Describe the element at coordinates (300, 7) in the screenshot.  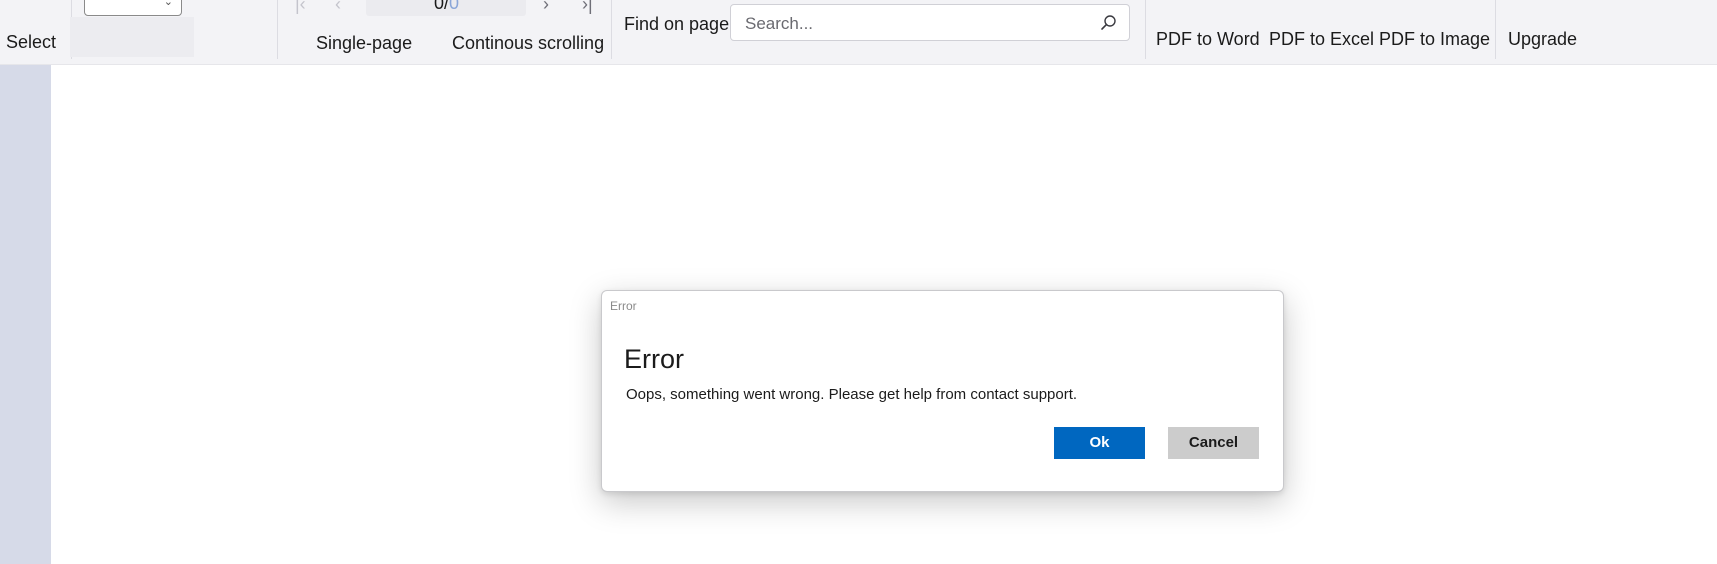
I see `first-page-icon: |‹` at that location.